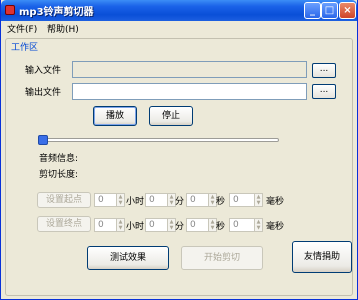  What do you see at coordinates (43, 71) in the screenshot?
I see `input-file-label: 输入文件` at bounding box center [43, 71].